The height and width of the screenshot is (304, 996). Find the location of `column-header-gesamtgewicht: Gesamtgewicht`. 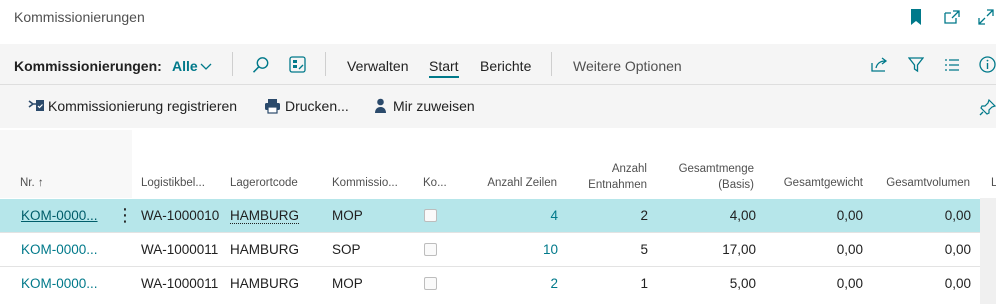

column-header-gesamtgewicht: Gesamtgewicht is located at coordinates (811, 183).